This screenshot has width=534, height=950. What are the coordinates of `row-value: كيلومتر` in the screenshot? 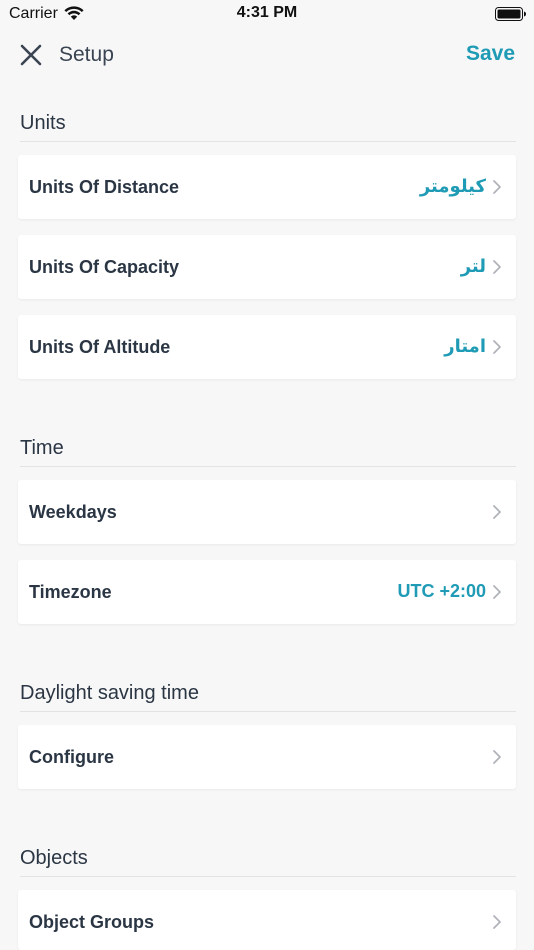 It's located at (452, 186).